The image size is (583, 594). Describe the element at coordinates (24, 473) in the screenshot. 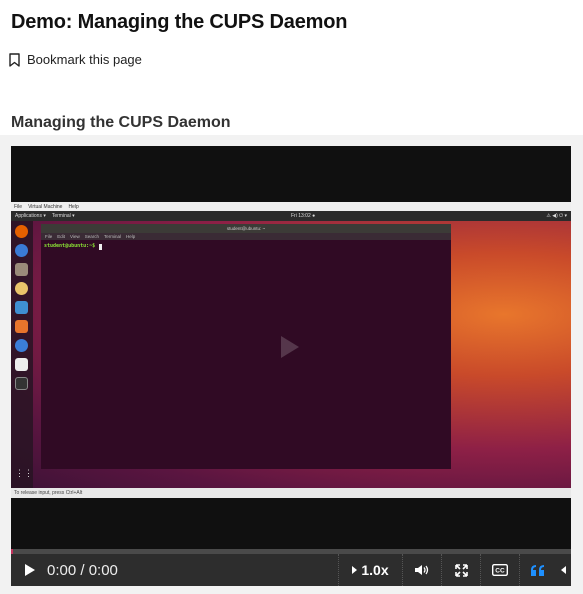

I see `app-grid-icon: ⋮⋮` at that location.